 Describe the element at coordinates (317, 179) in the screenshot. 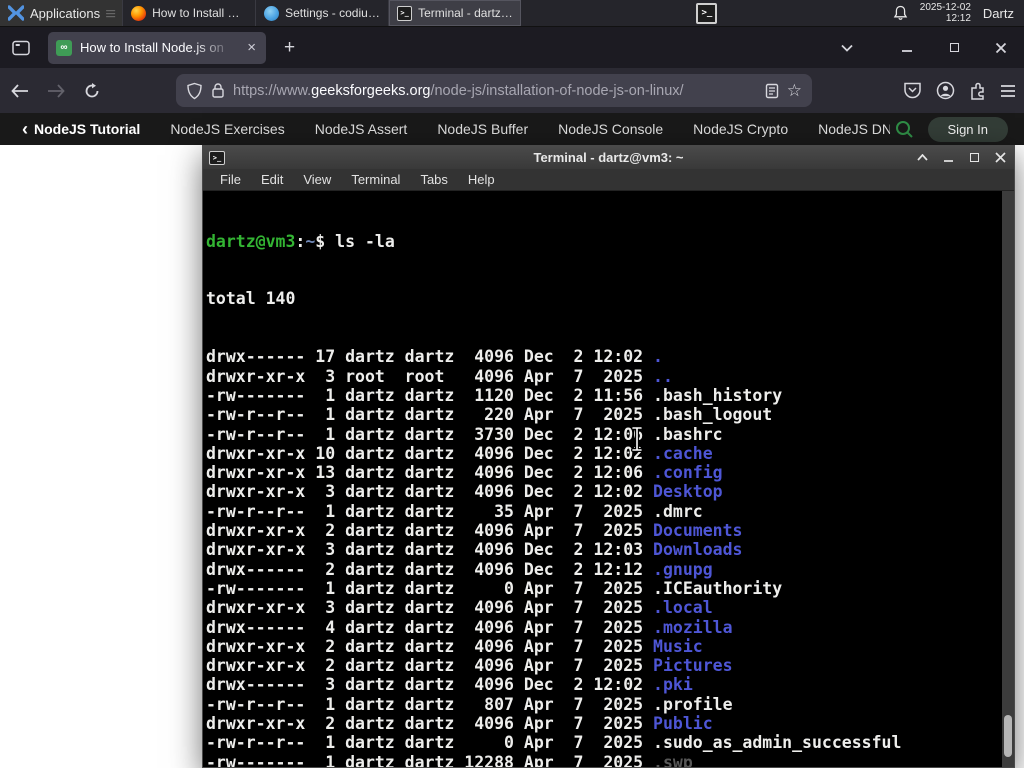

I see `terminal-menu-view: View` at that location.